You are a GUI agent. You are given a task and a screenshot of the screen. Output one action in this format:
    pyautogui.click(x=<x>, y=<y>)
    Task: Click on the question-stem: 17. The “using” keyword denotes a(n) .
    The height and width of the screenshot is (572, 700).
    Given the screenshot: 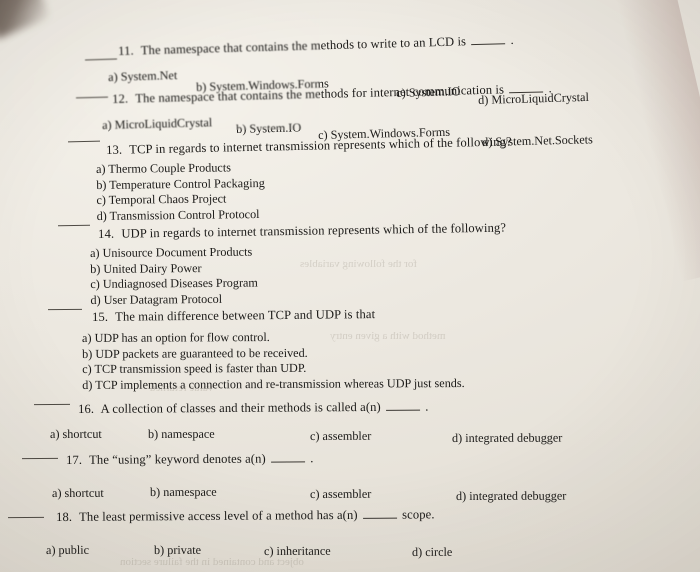 What is the action you would take?
    pyautogui.click(x=190, y=459)
    